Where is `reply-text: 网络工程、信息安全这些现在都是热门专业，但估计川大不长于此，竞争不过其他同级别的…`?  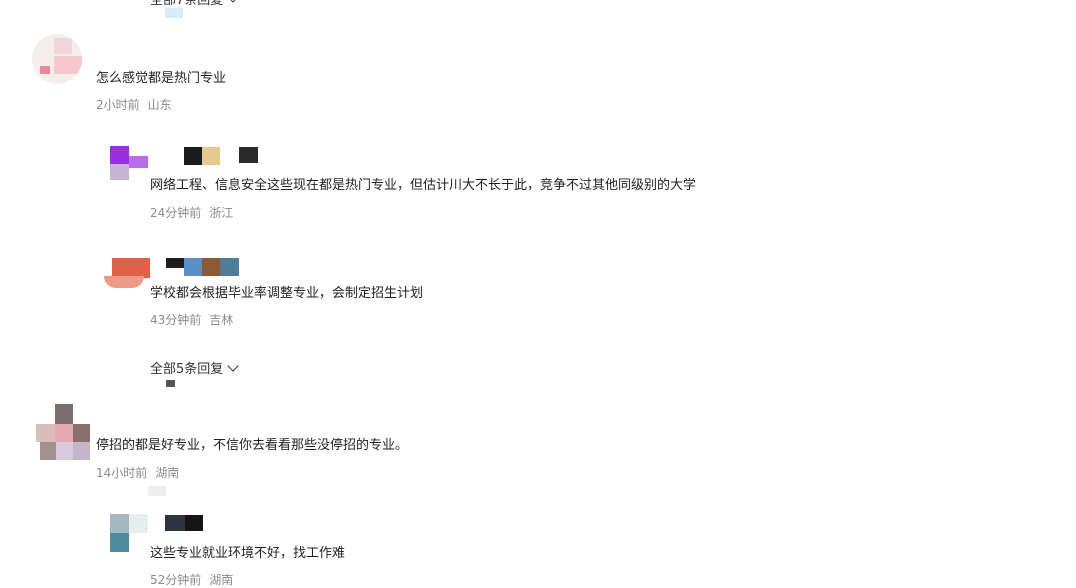
reply-text: 网络工程、信息安全这些现在都是热门专业，但估计川大不长于此，竞争不过其他同级别的… is located at coordinates (423, 185).